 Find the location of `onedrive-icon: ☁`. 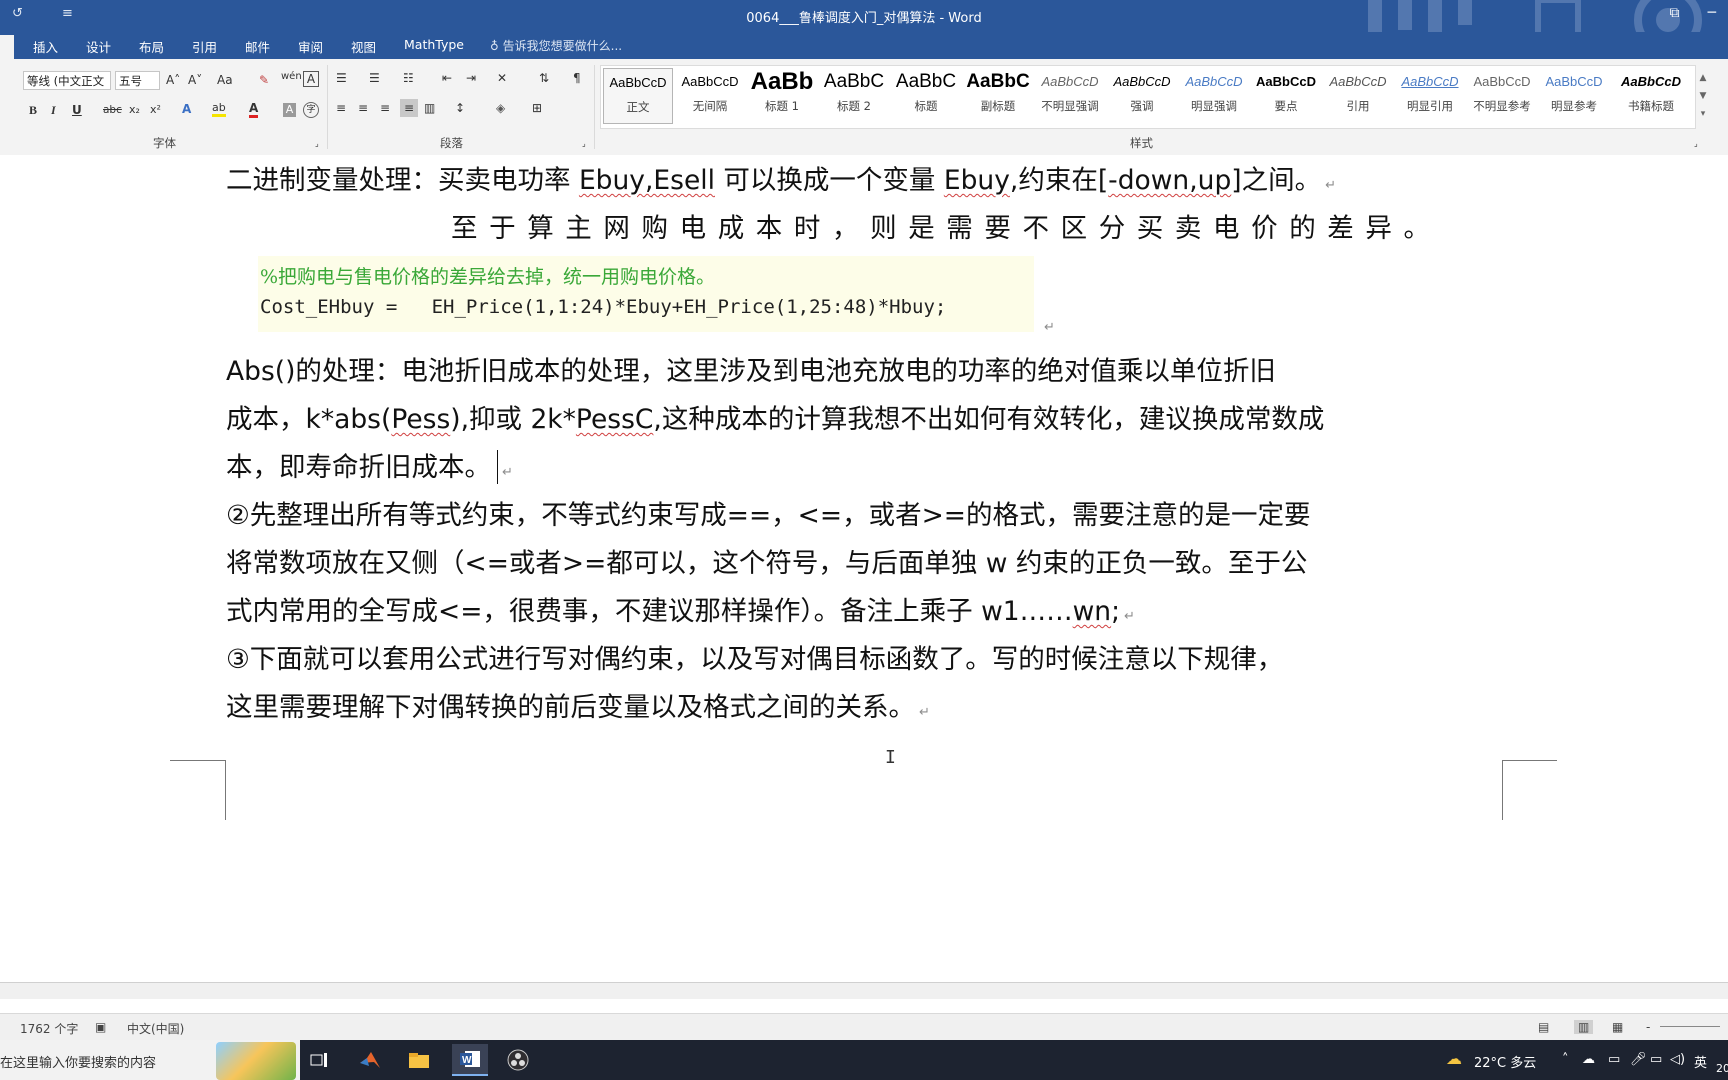

onedrive-icon: ☁ is located at coordinates (1588, 1059).